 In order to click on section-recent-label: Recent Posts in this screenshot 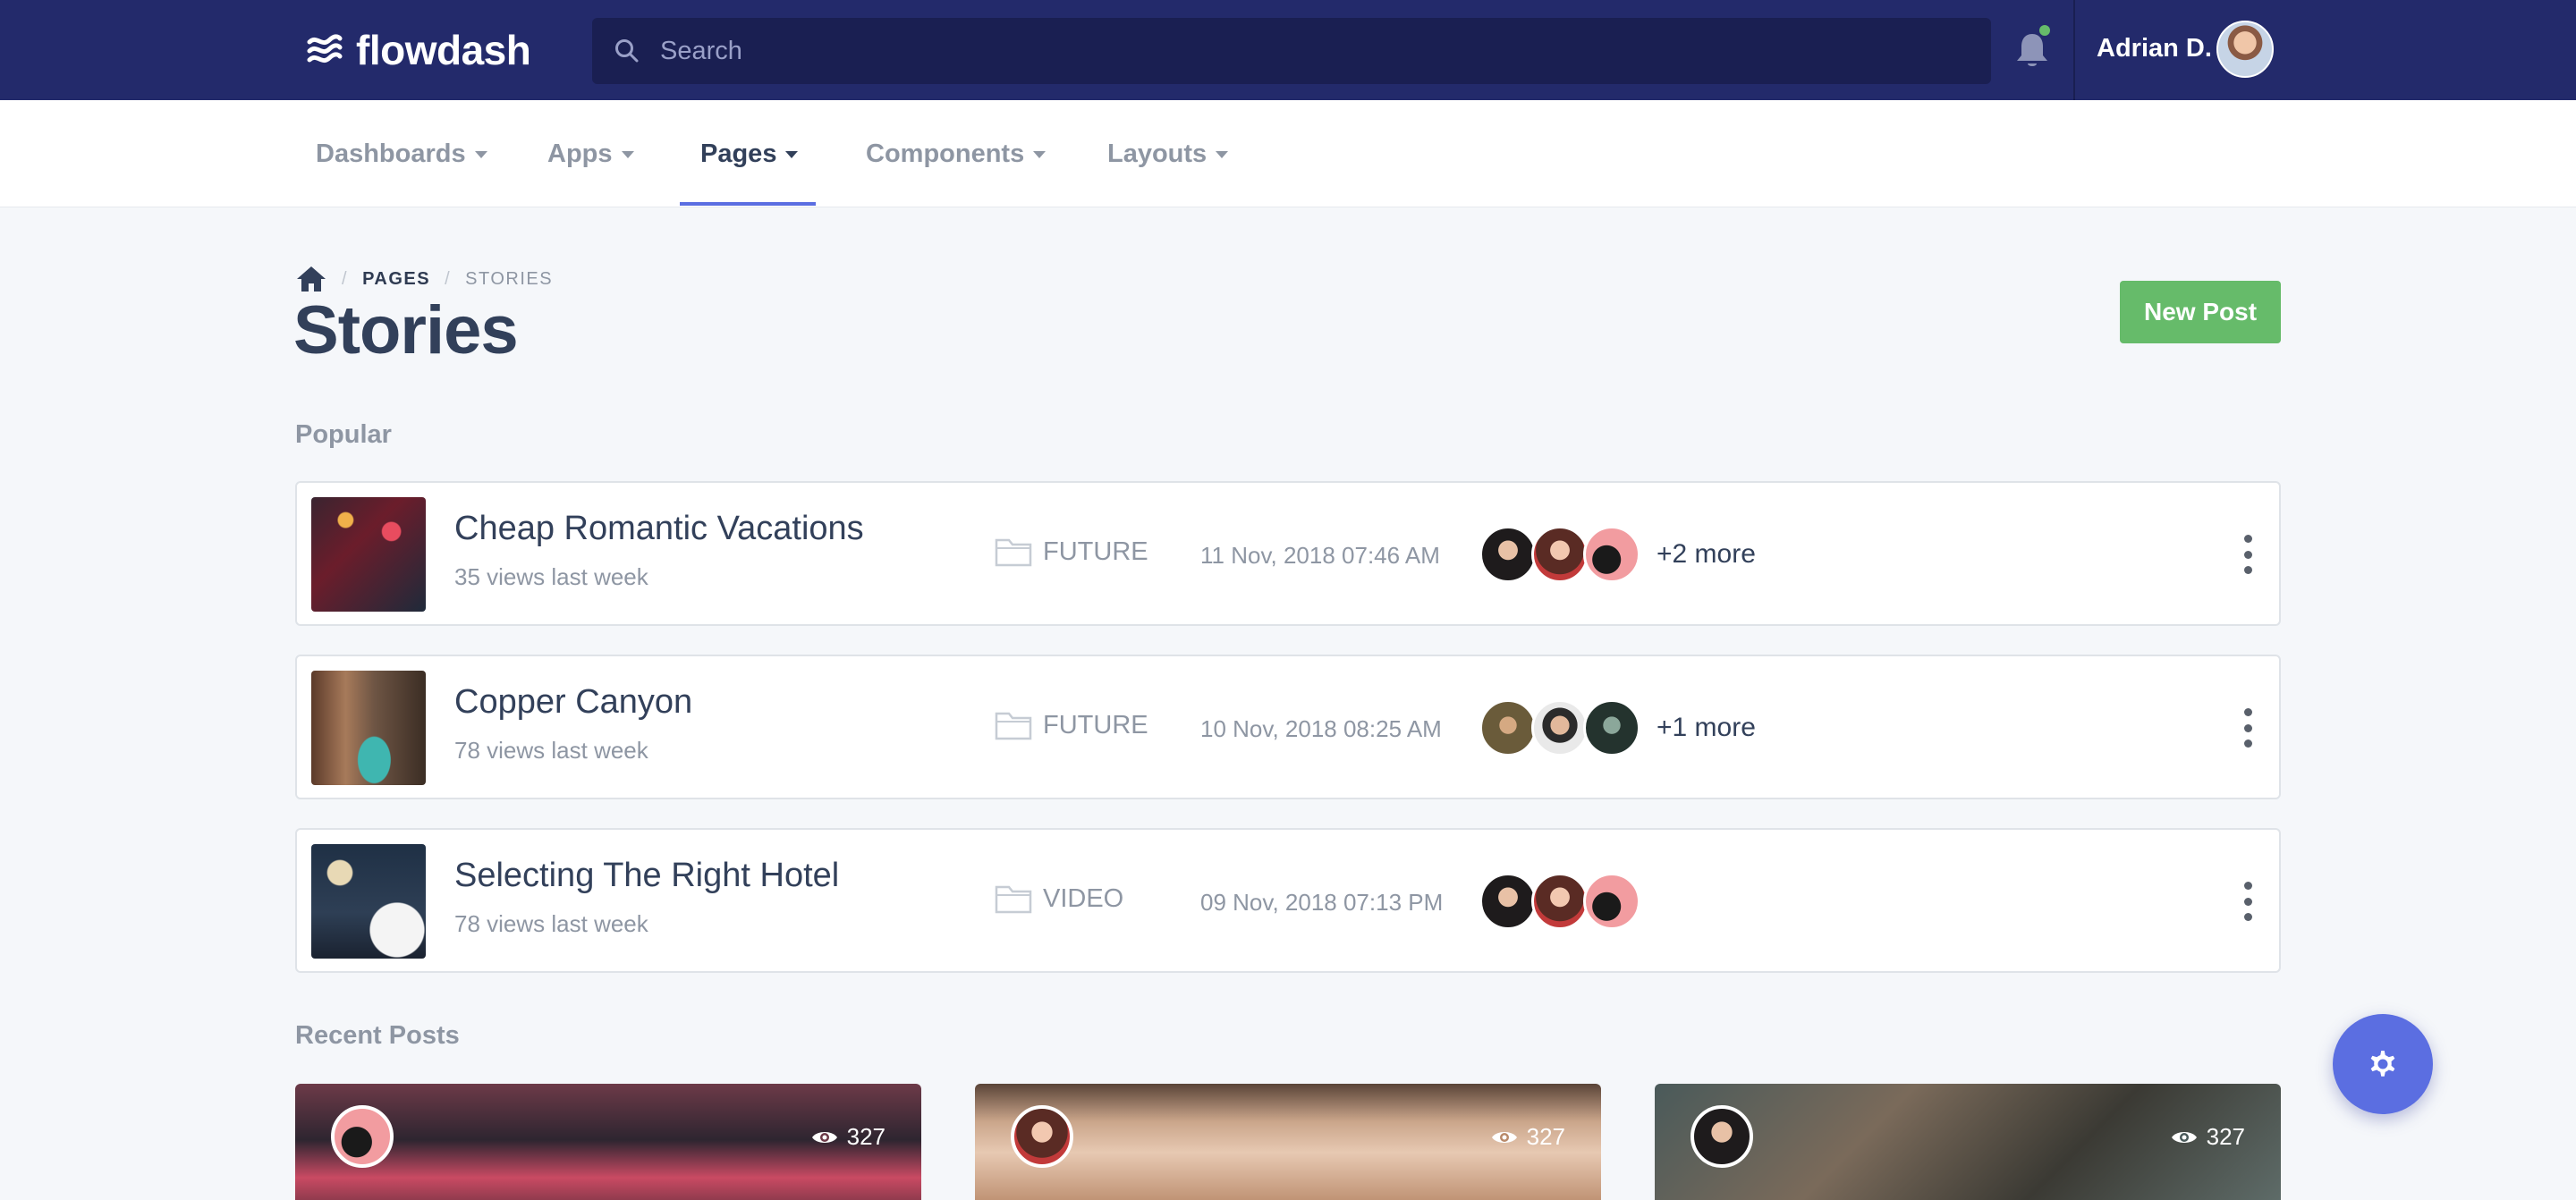, I will do `click(377, 1036)`.